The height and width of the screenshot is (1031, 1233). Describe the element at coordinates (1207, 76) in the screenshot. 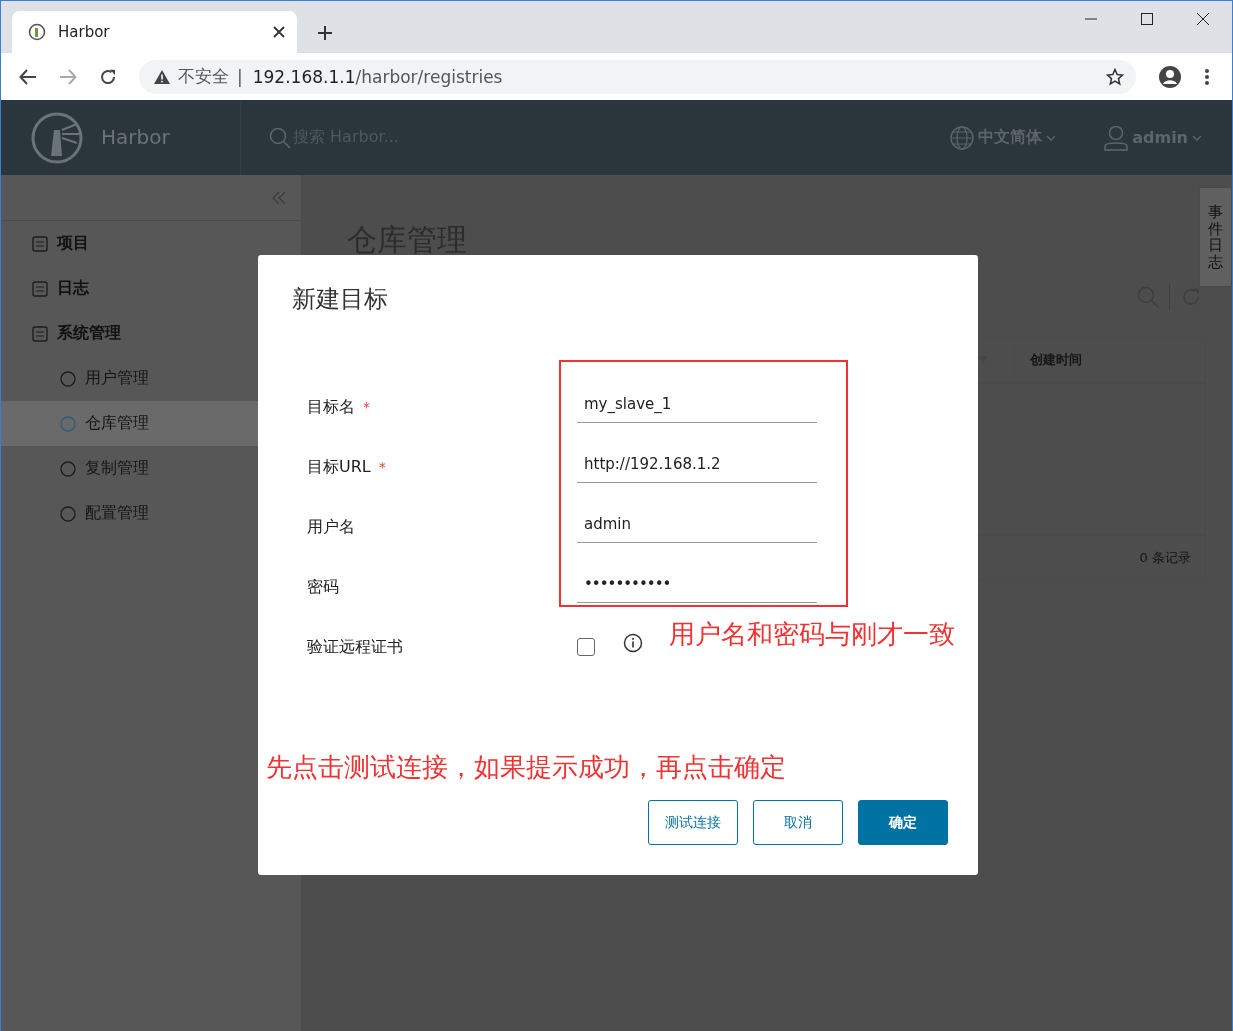

I see `menu-icon` at that location.